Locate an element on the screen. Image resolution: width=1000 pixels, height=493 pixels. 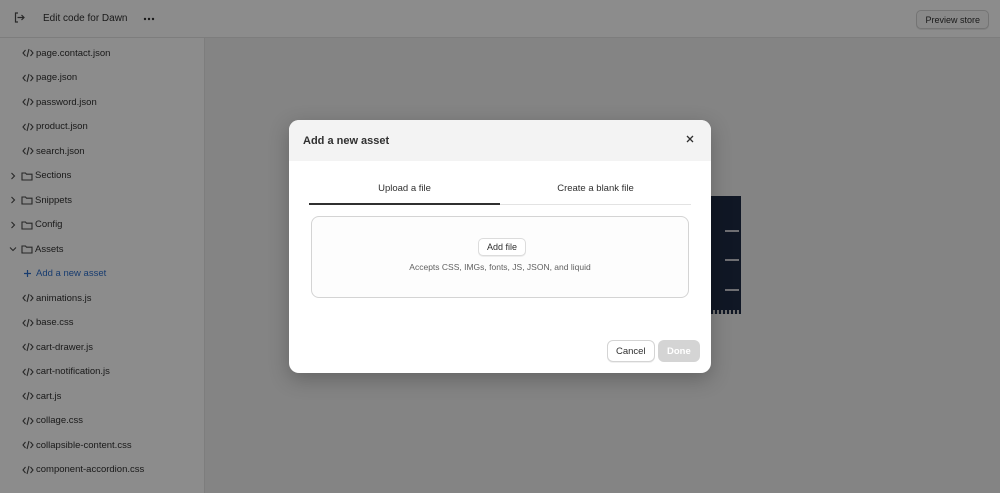
tab-create-blank-file: Create a blank file is located at coordinates (595, 188).